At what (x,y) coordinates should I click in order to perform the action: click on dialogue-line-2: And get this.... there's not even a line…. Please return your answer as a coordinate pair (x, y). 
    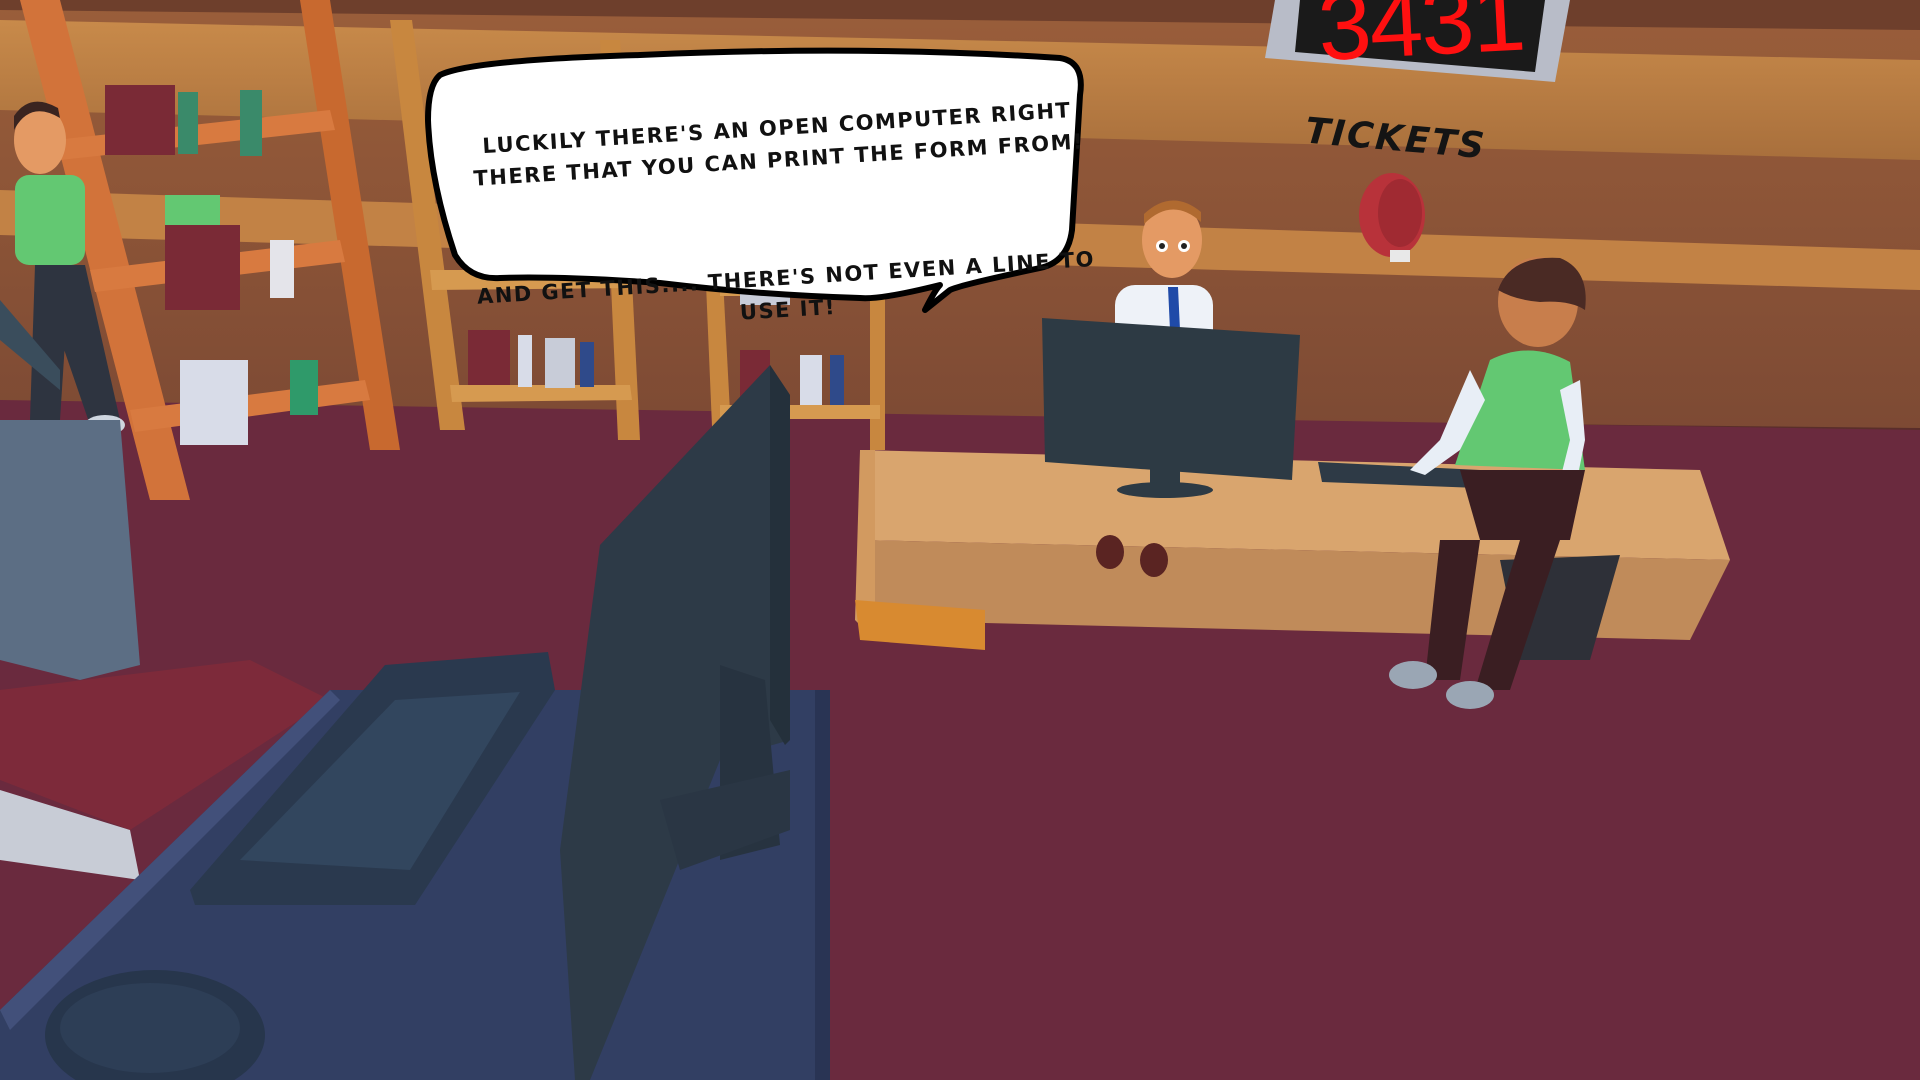
    Looking at the image, I should click on (786, 285).